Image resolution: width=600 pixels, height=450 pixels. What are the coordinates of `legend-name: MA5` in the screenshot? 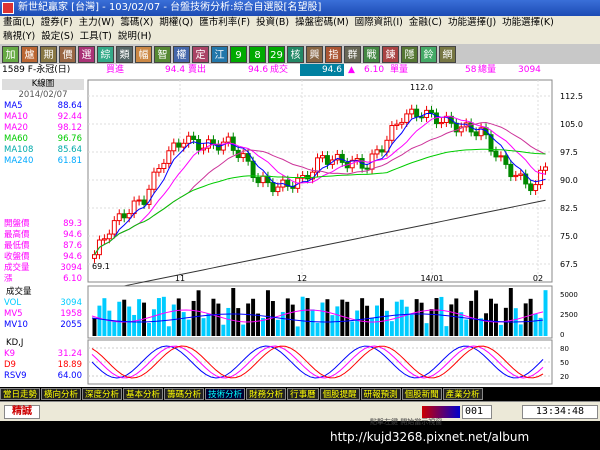 It's located at (13, 106).